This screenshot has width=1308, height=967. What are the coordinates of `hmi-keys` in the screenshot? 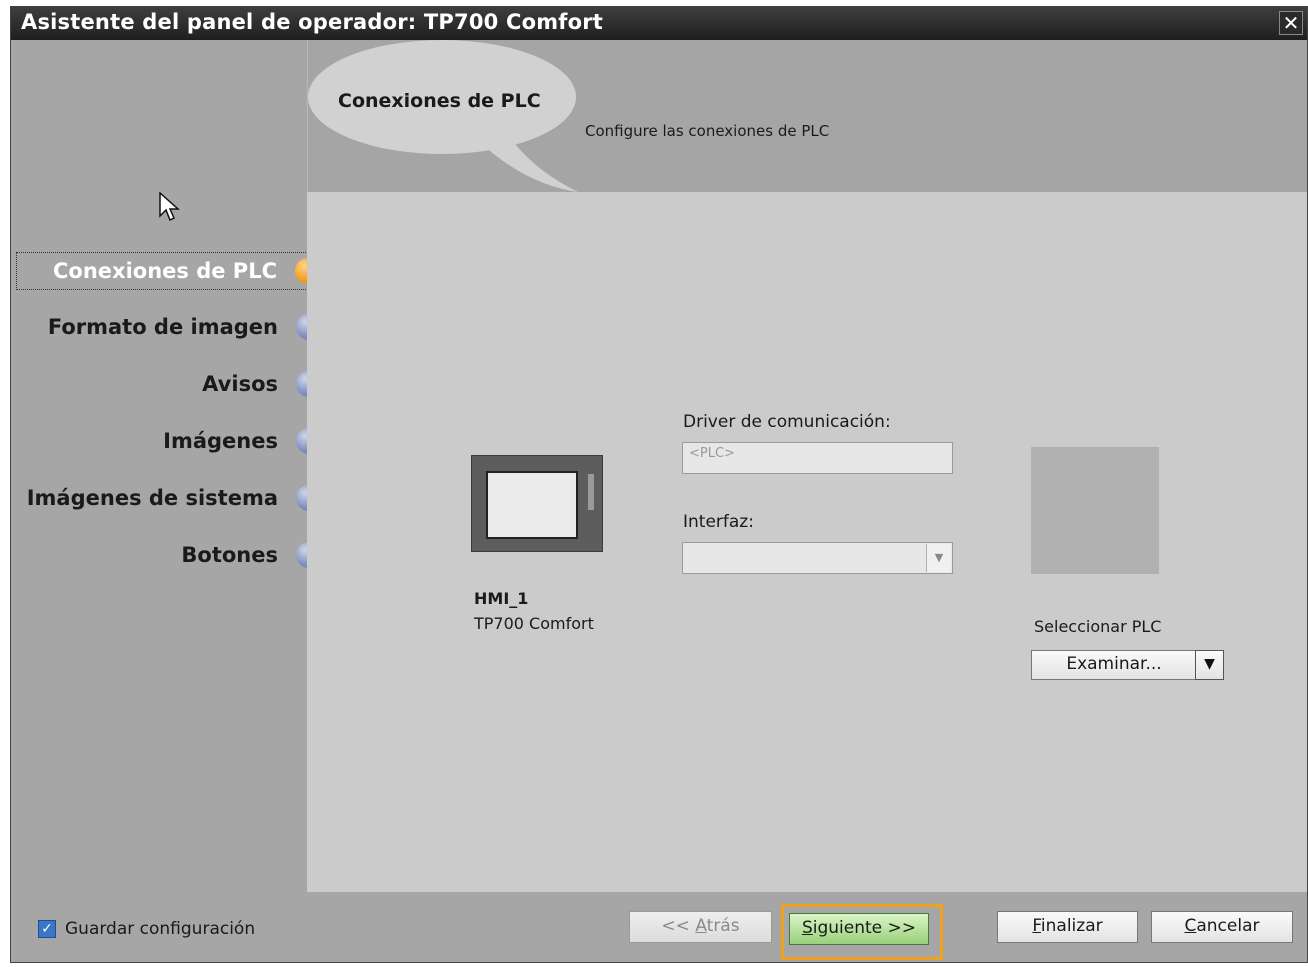 It's located at (591, 492).